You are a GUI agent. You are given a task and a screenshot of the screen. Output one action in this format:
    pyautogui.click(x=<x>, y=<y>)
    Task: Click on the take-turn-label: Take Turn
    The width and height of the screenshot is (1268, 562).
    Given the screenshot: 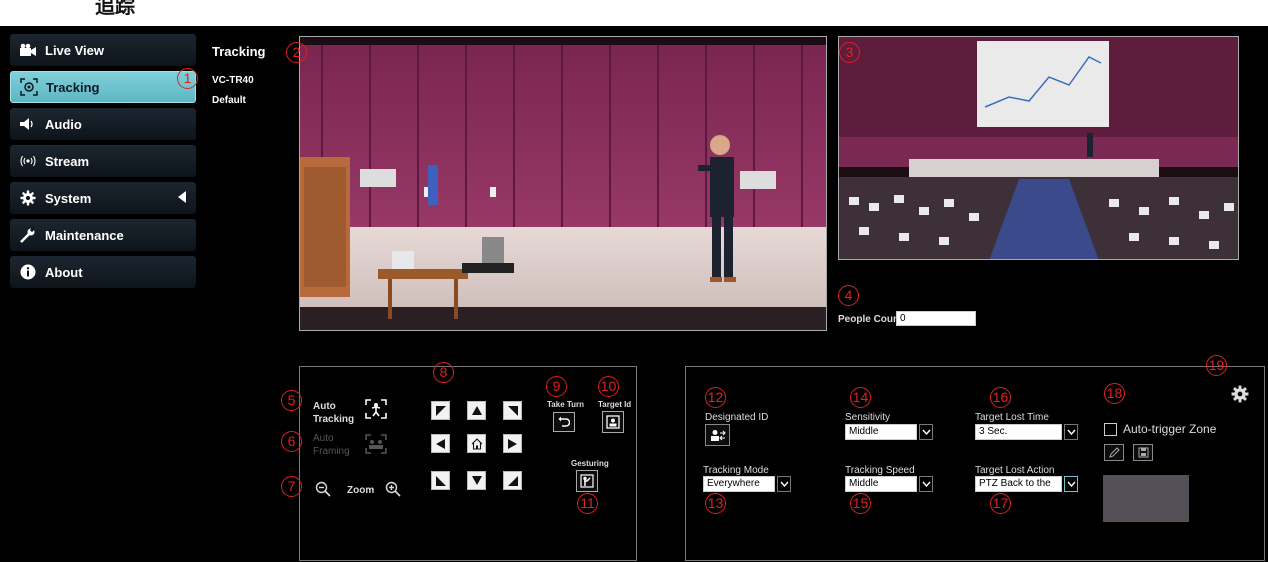 What is the action you would take?
    pyautogui.click(x=566, y=404)
    